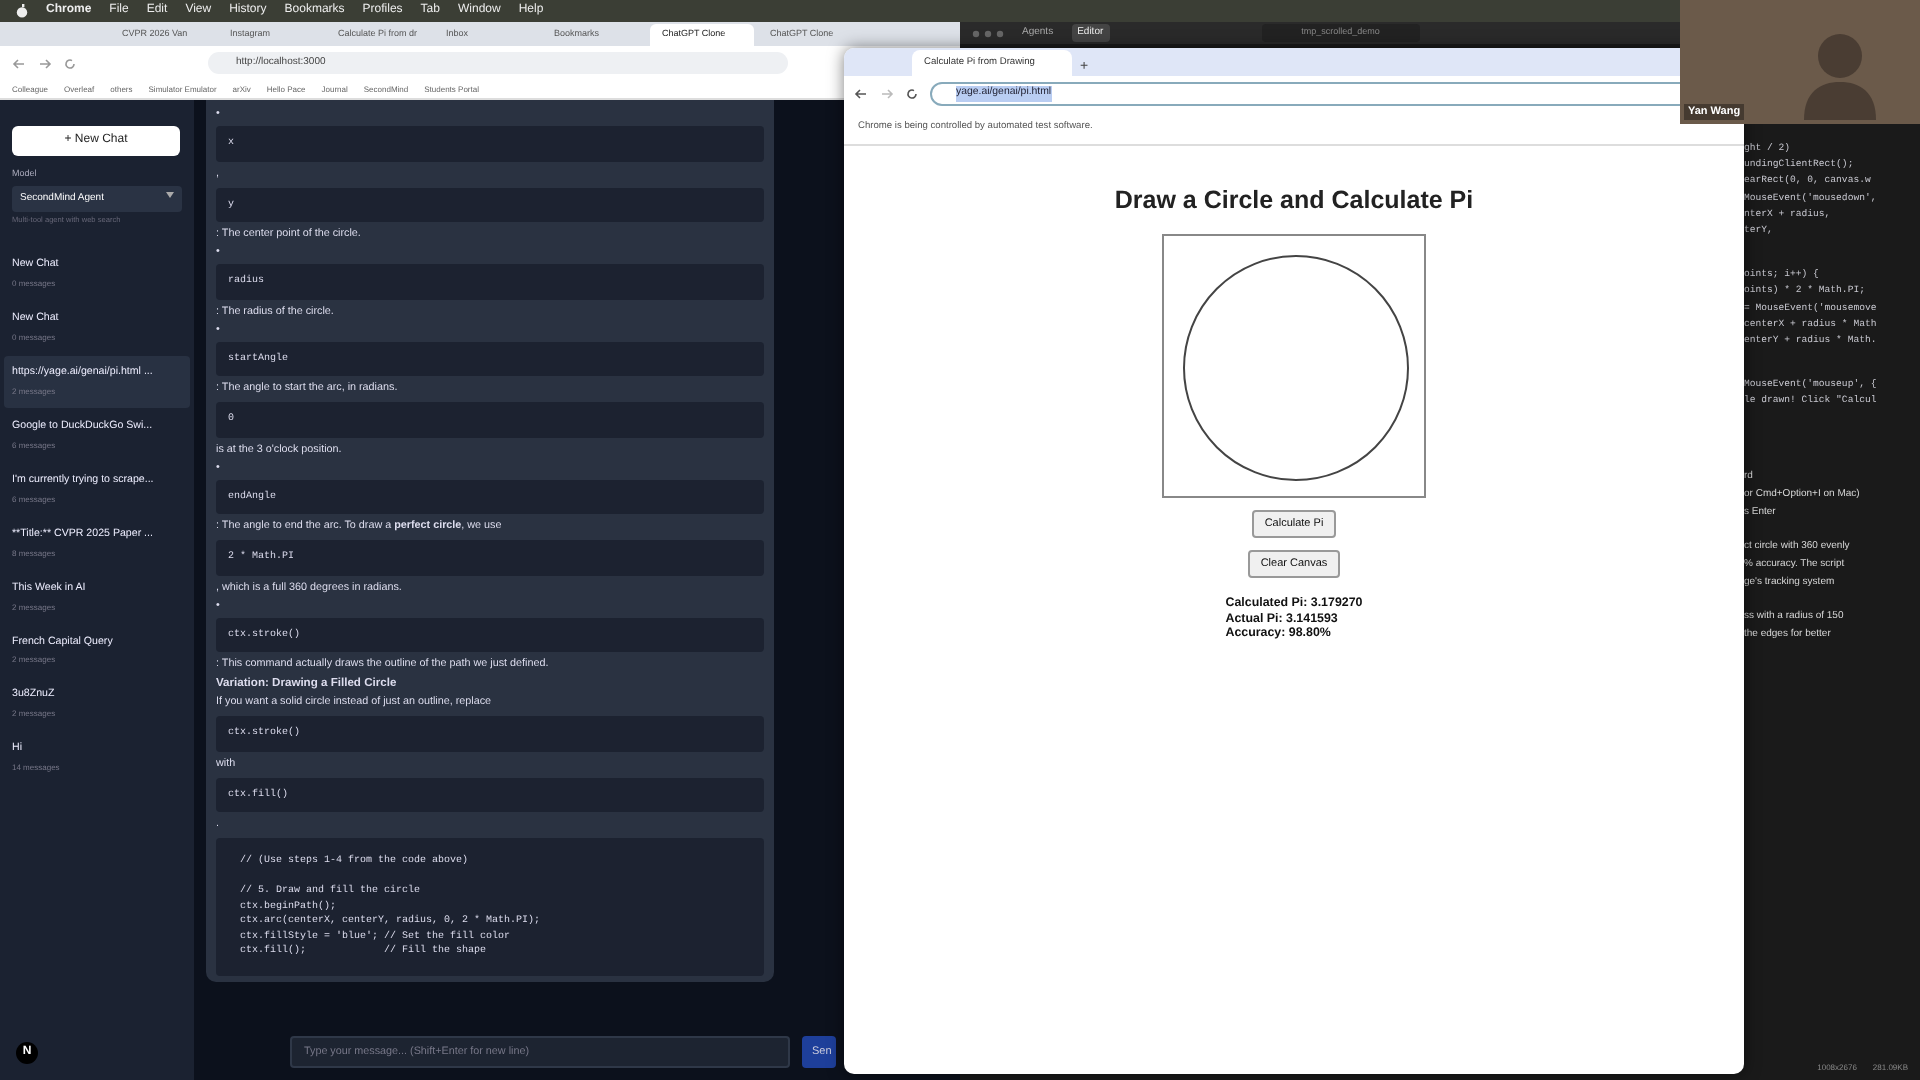  Describe the element at coordinates (988, 33) in the screenshot. I see `window-controls-icon` at that location.